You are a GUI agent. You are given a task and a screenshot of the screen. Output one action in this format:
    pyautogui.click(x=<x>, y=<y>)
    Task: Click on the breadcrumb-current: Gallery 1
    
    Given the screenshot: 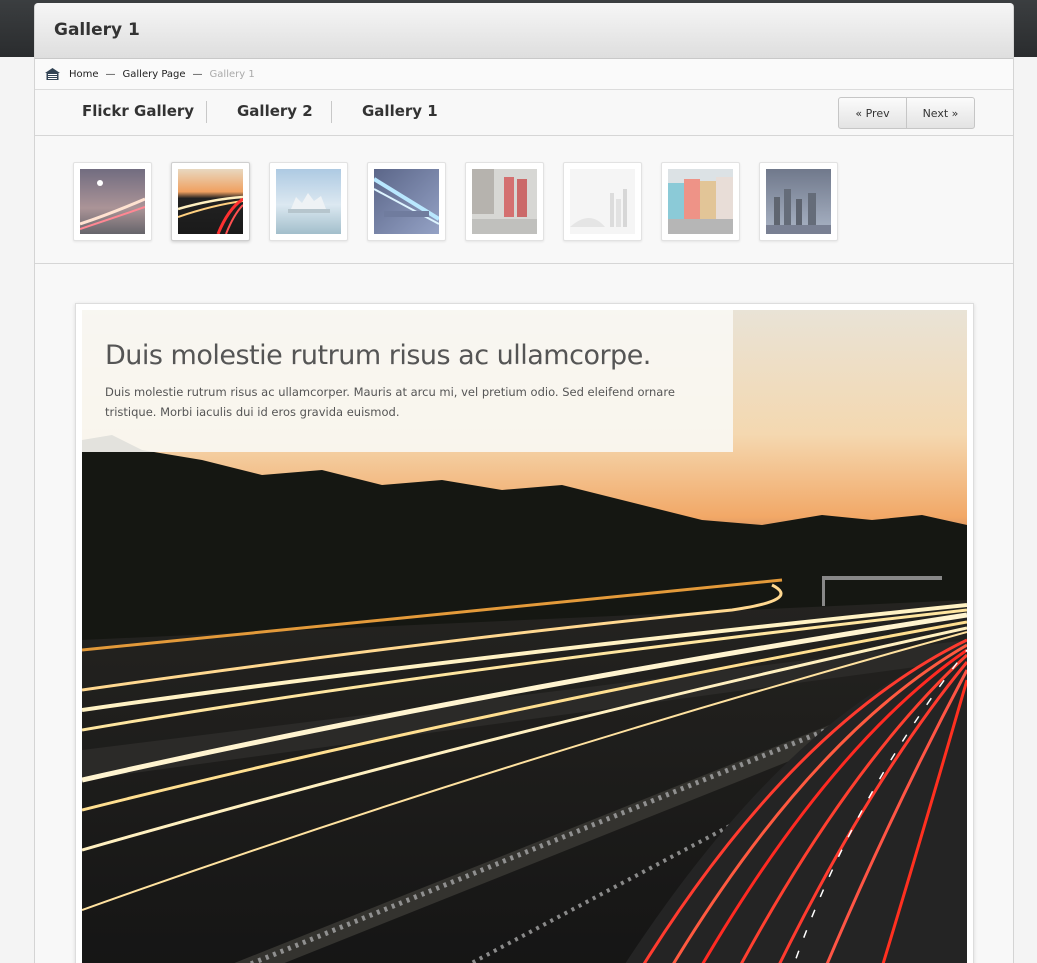 What is the action you would take?
    pyautogui.click(x=232, y=74)
    